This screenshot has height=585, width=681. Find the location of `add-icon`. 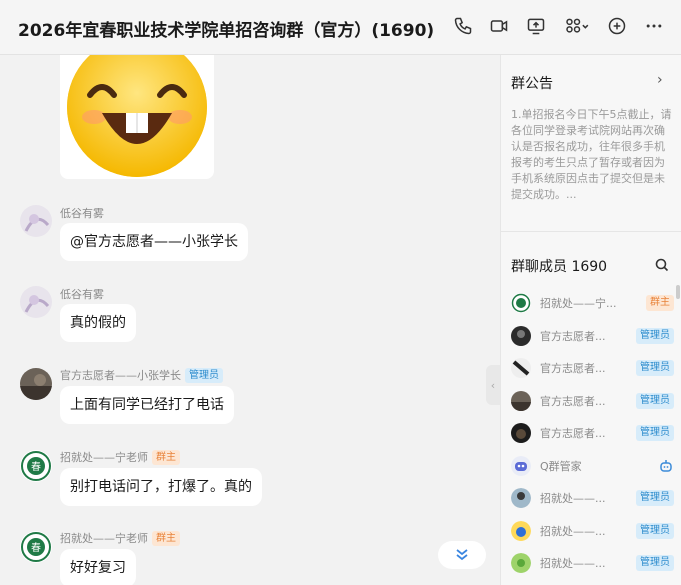

add-icon is located at coordinates (617, 26).